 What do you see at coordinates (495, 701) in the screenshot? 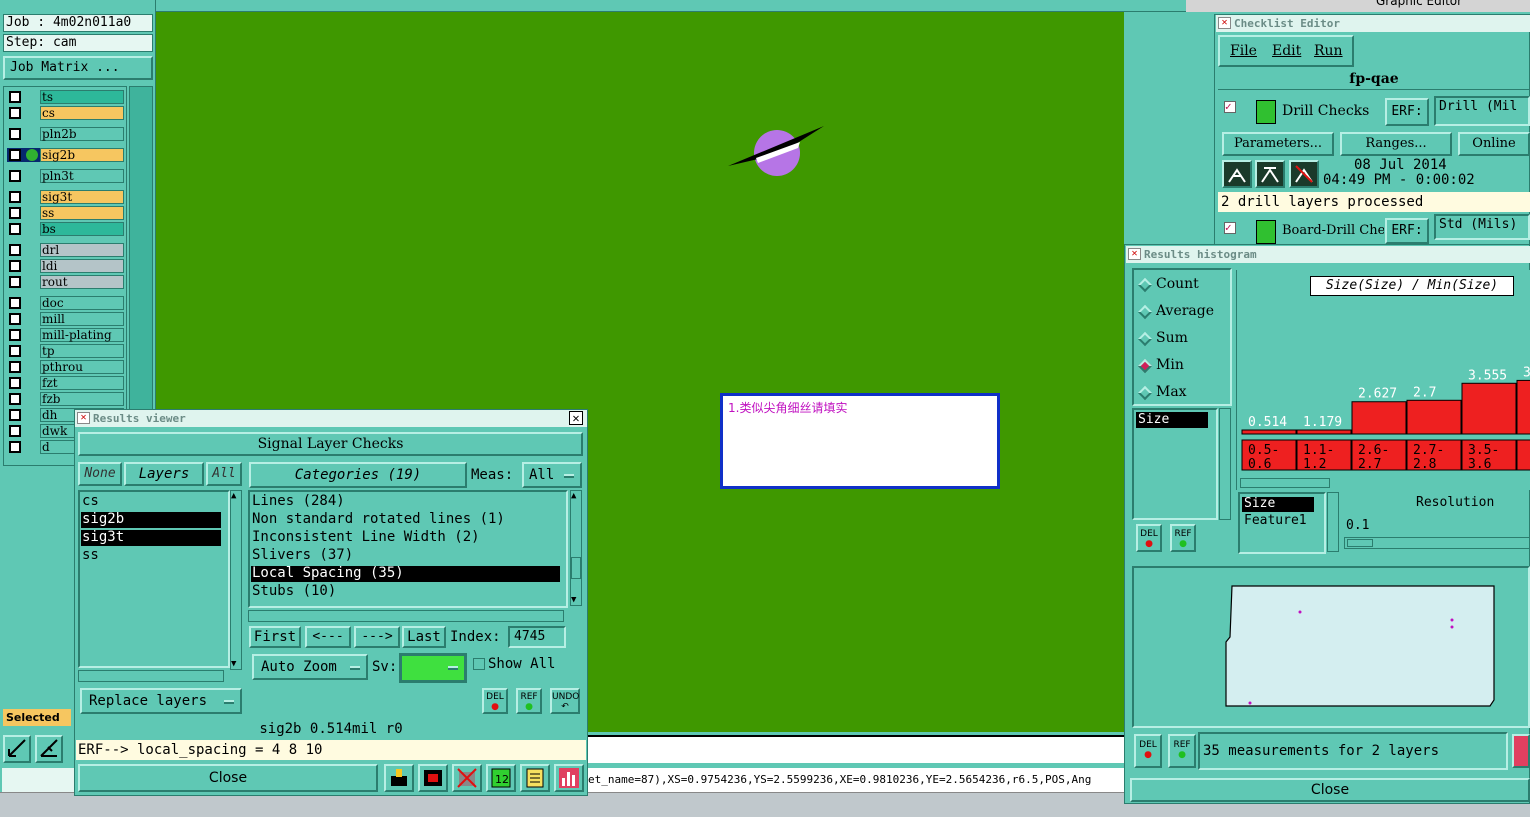
I see `del-button: DEL ●` at bounding box center [495, 701].